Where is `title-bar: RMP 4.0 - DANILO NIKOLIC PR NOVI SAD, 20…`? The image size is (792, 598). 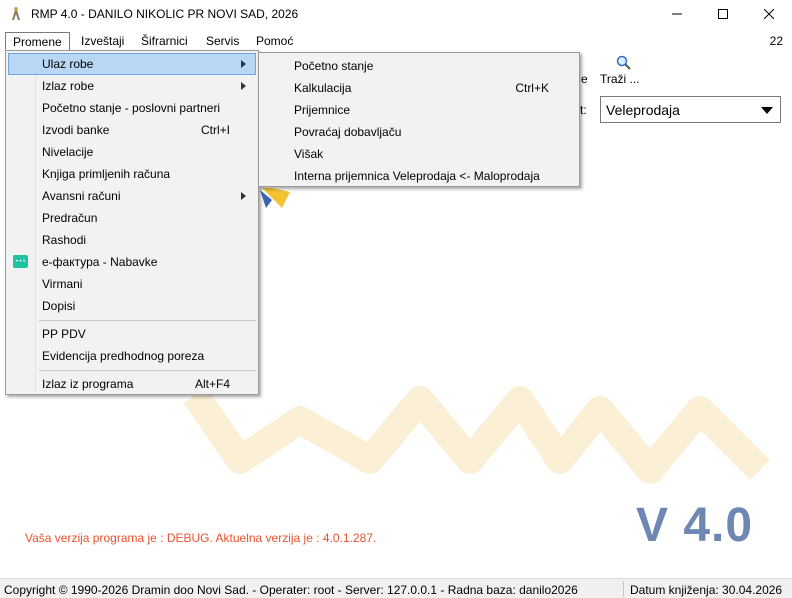
title-bar: RMP 4.0 - DANILO NIKOLIC PR NOVI SAD, 20… is located at coordinates (396, 14).